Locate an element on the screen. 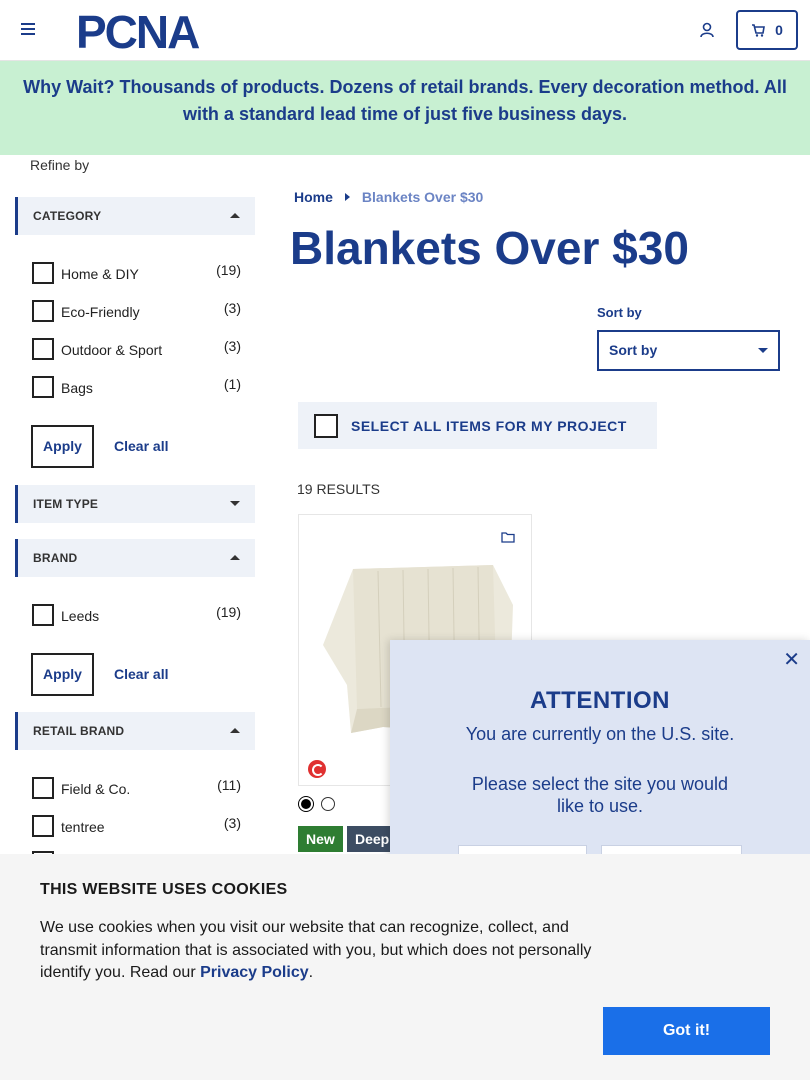 Image resolution: width=810 pixels, height=1080 pixels. facet-title: BRAND is located at coordinates (55, 558).